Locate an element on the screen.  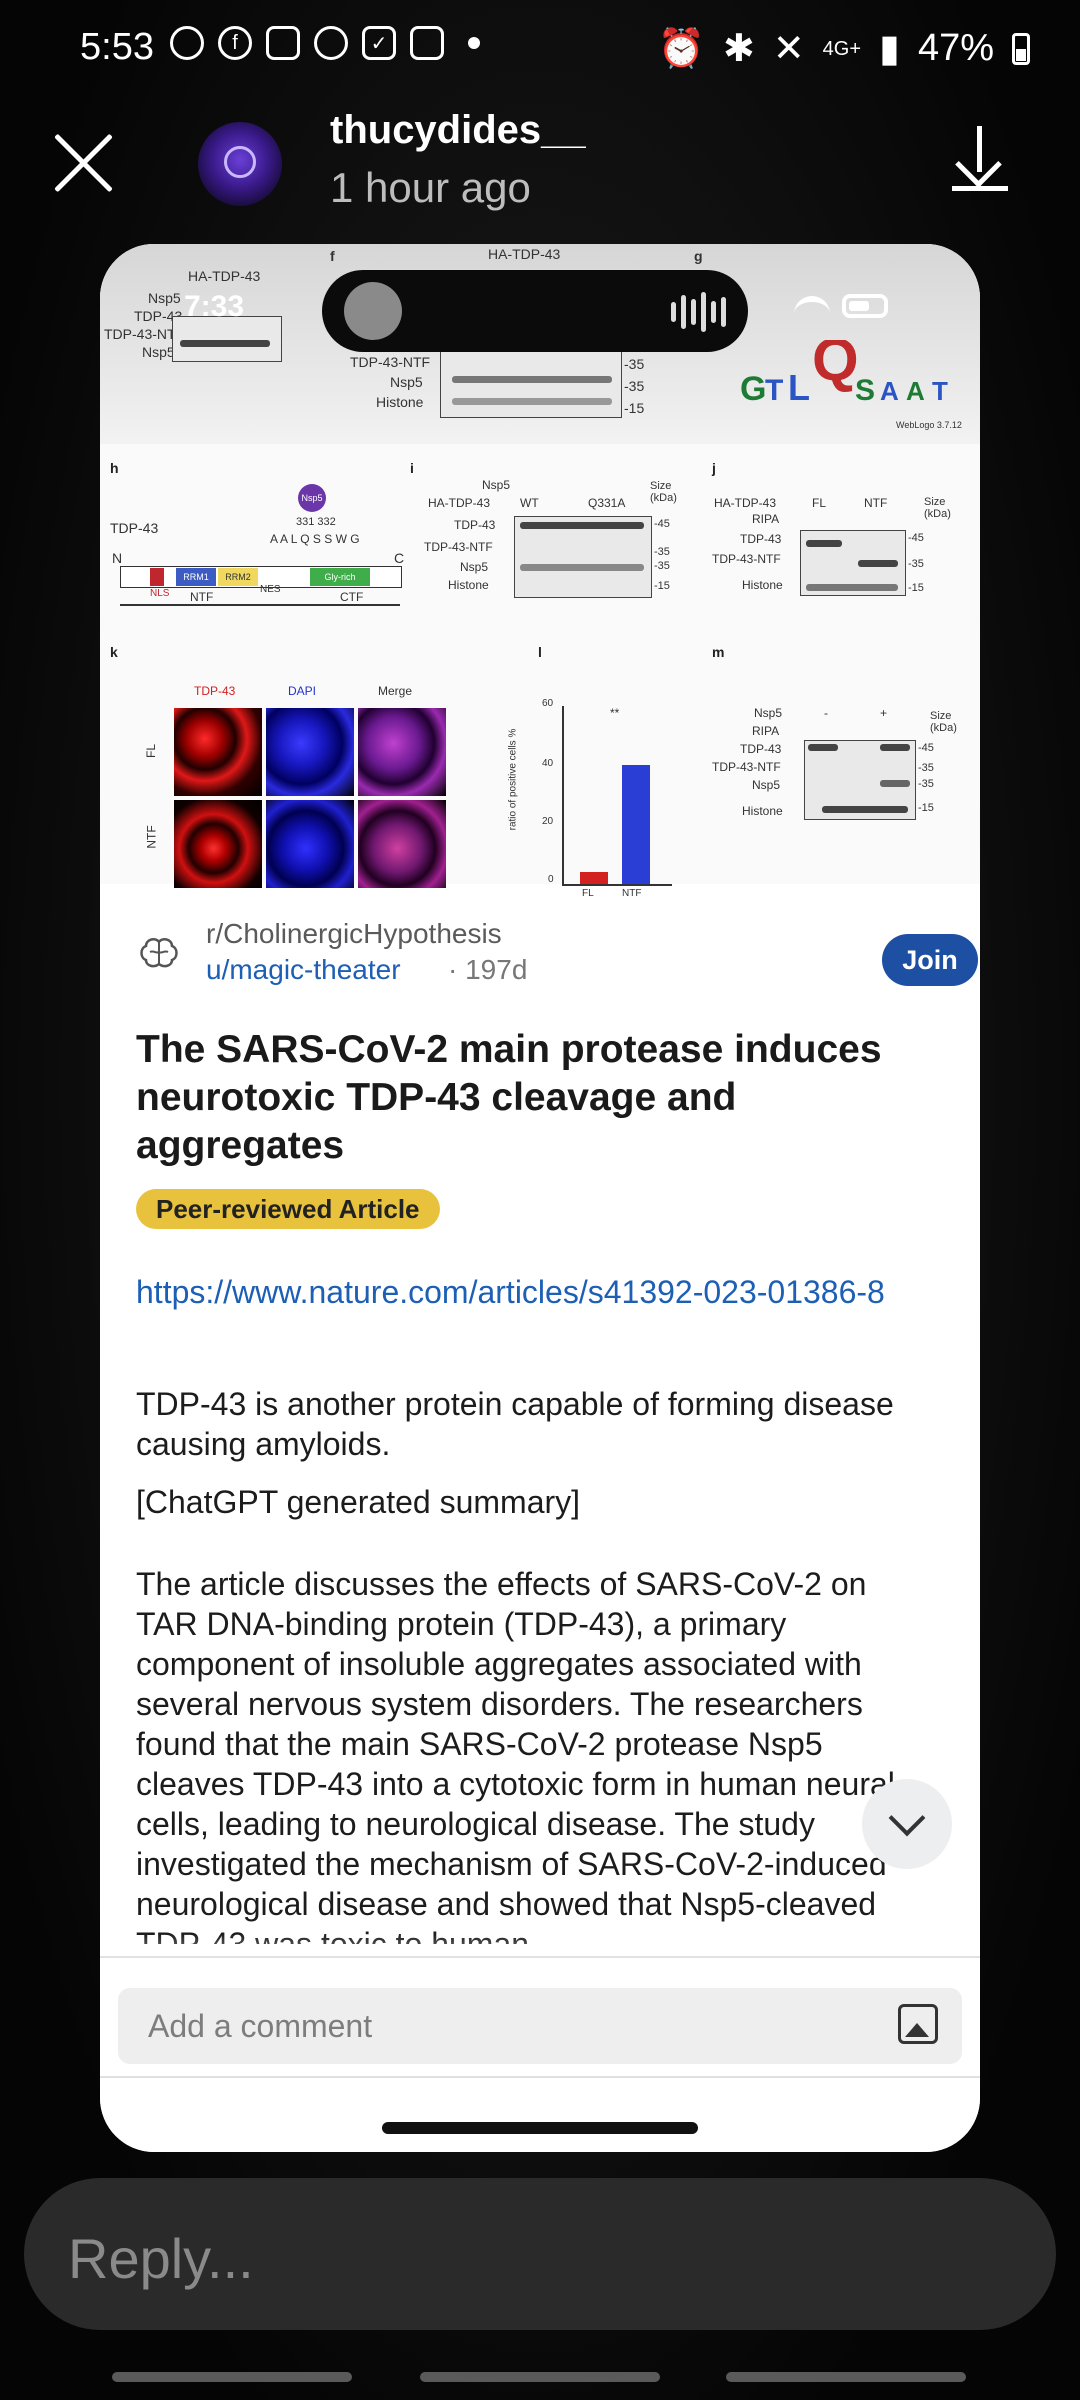
panel-label-f: f is located at coordinates (332, 256).